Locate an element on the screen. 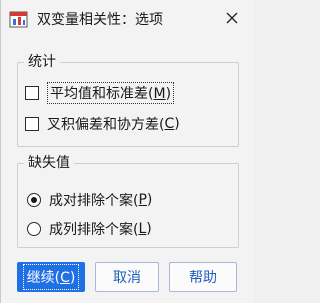  pairwise-suffix: ) is located at coordinates (149, 200).